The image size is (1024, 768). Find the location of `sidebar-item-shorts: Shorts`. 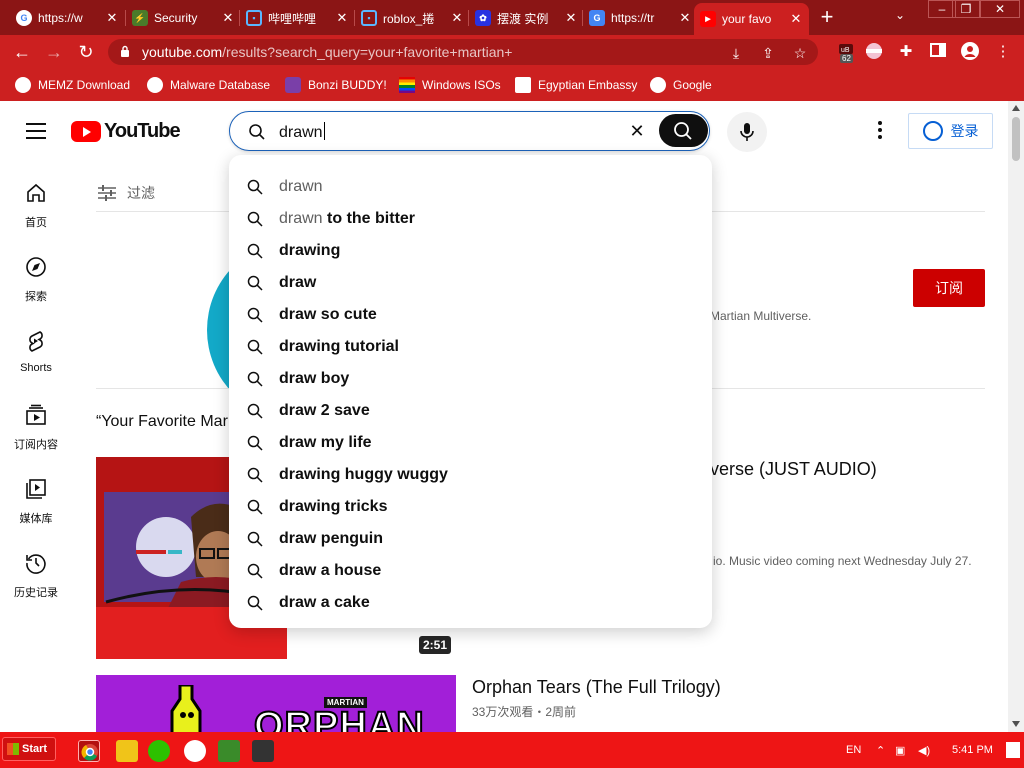

sidebar-item-shorts: Shorts is located at coordinates (36, 351).